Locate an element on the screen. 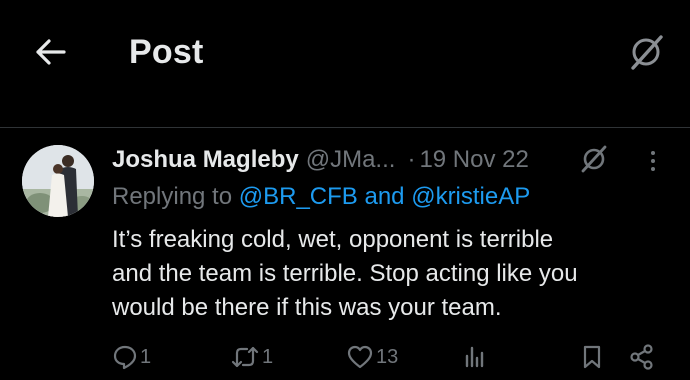 The width and height of the screenshot is (690, 380). reply-button: 1 is located at coordinates (131, 357).